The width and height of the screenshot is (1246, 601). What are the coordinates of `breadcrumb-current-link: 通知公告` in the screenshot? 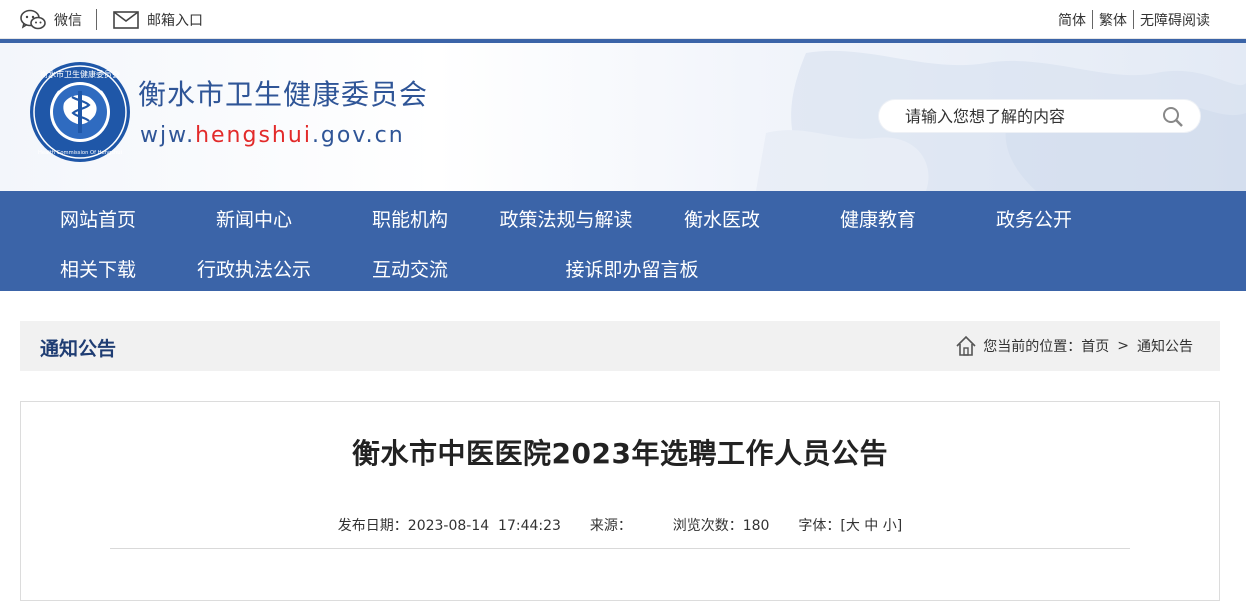 It's located at (1165, 346).